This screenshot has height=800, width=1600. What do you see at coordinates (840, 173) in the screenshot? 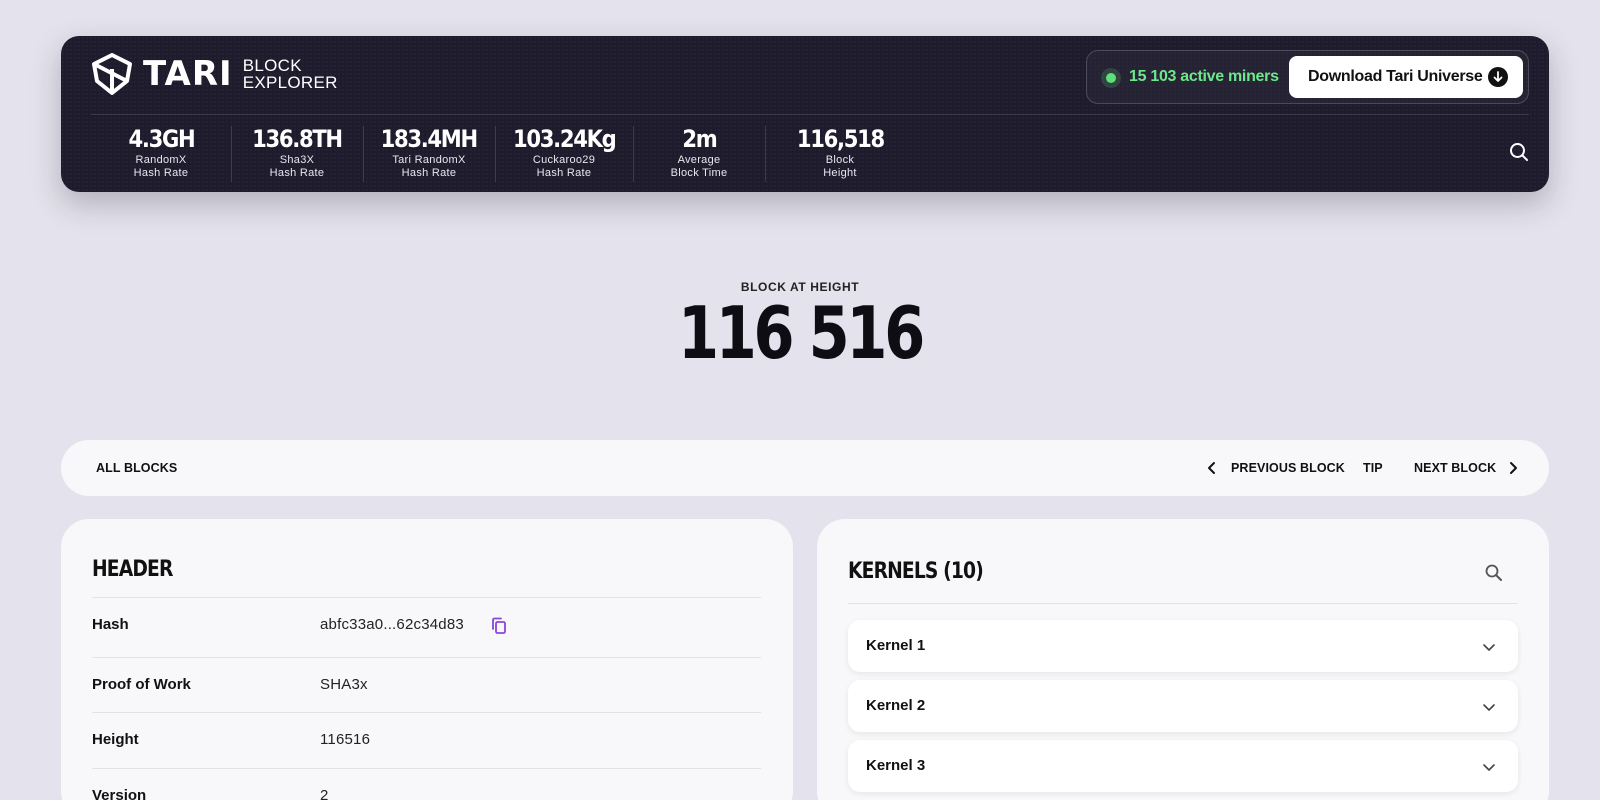
I see `stat-label: Height` at bounding box center [840, 173].